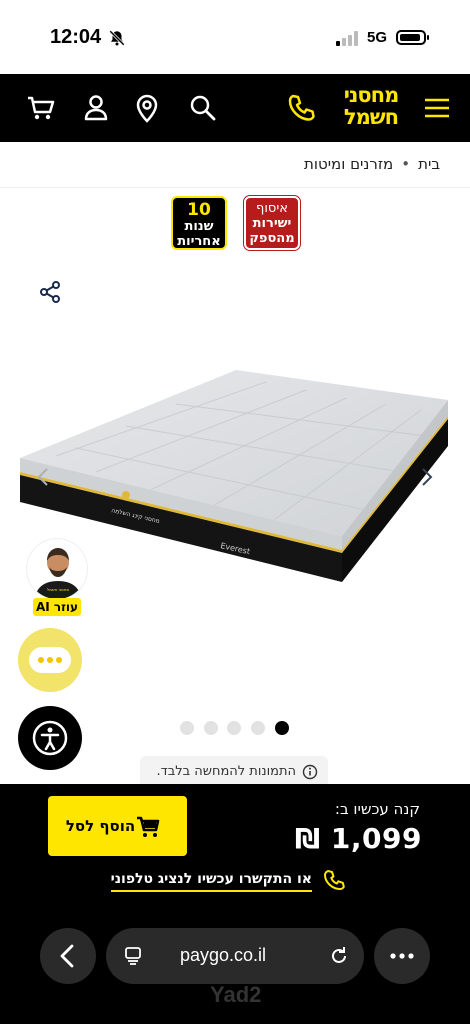 The height and width of the screenshot is (1024, 470). I want to click on chat-button, so click(50, 660).